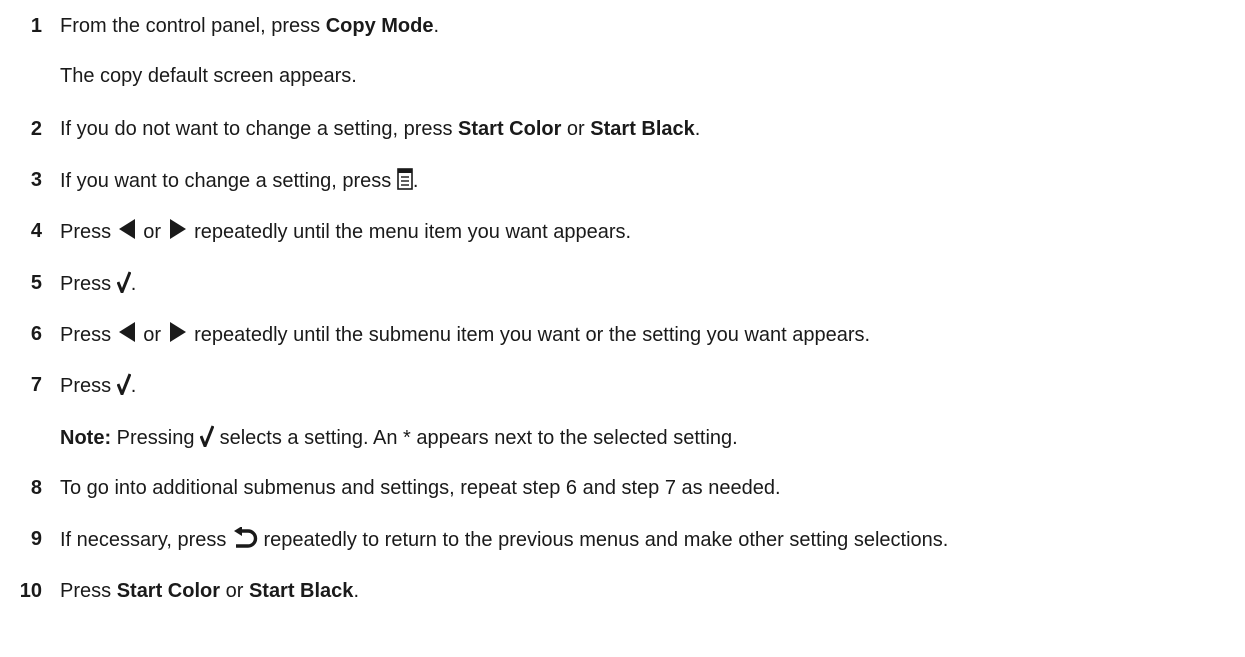  I want to click on step-number: 7, so click(36, 385).